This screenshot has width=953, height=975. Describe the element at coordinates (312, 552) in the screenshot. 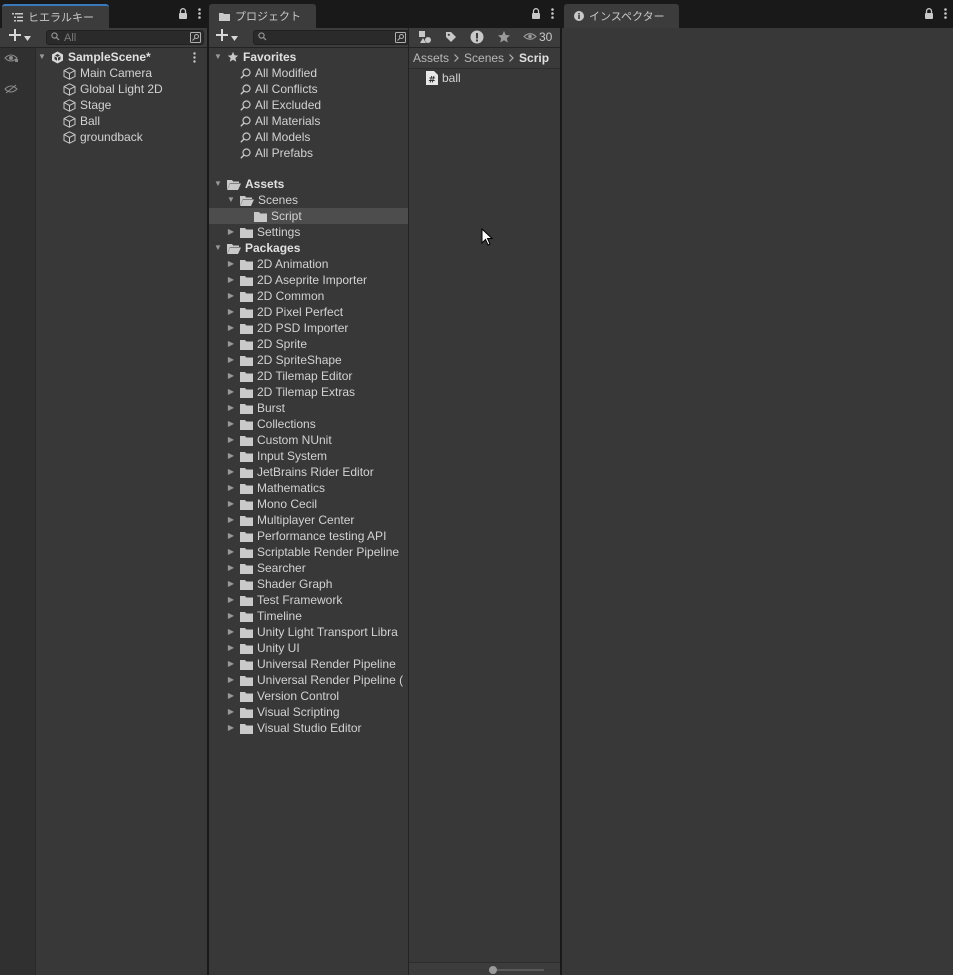

I see `package-folder: ▶ Scriptable Render Pipeline` at that location.